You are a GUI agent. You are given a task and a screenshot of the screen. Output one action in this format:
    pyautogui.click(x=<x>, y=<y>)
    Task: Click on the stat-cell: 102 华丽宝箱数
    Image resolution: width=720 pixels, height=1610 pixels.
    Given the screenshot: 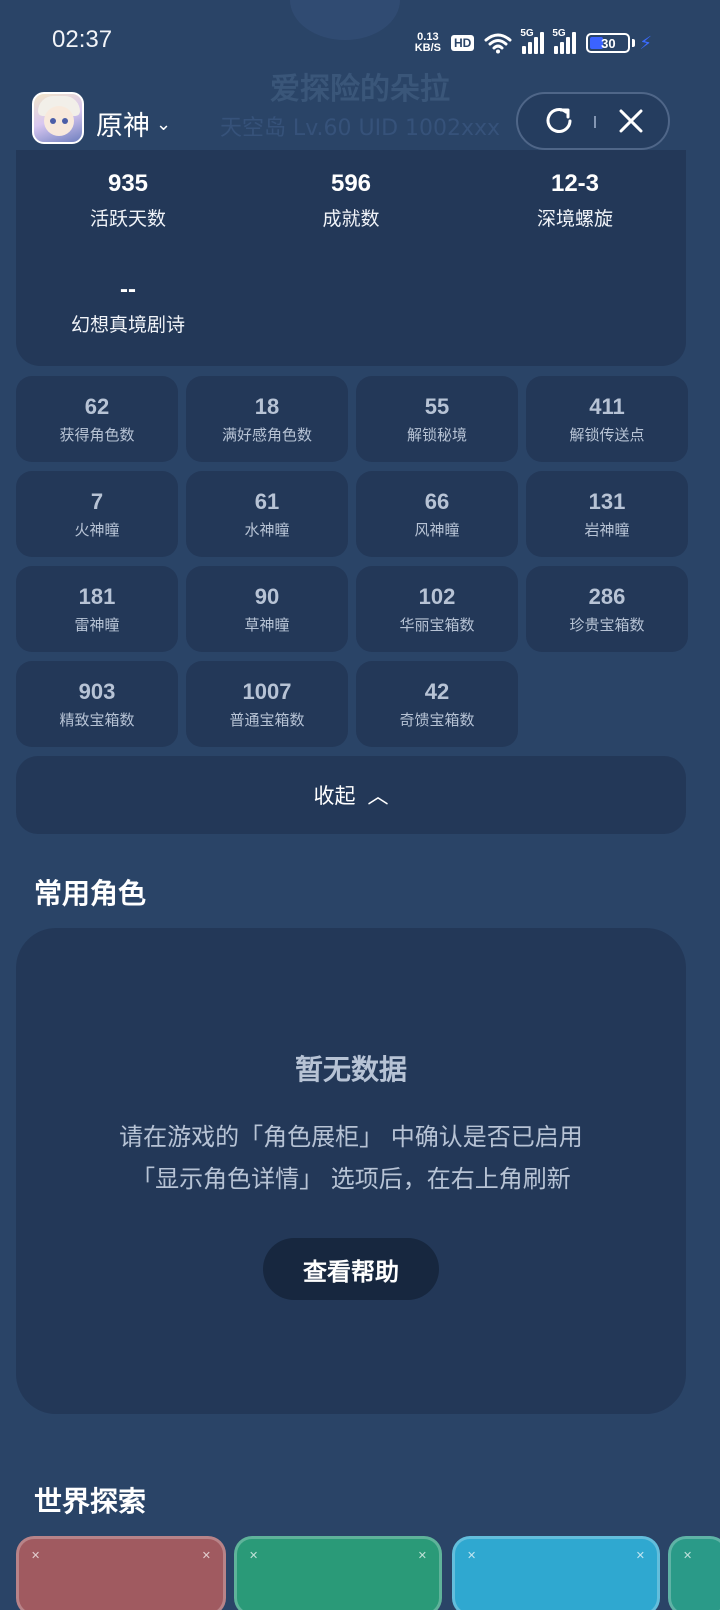 What is the action you would take?
    pyautogui.click(x=437, y=609)
    